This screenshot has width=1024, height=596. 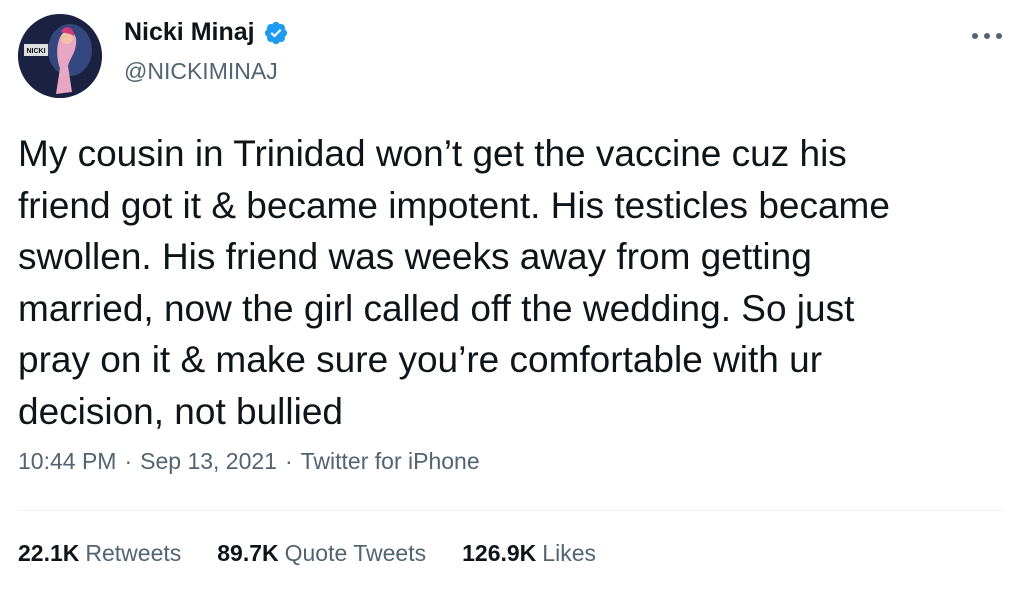 What do you see at coordinates (390, 461) in the screenshot?
I see `tweet-source: Twitter for iPhone` at bounding box center [390, 461].